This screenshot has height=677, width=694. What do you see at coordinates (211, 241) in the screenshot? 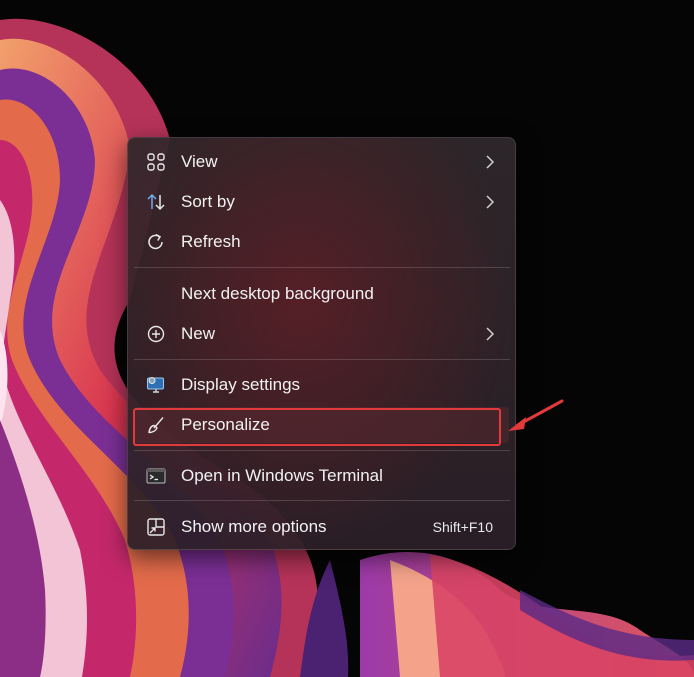
I see `menu-item-label: Refresh` at bounding box center [211, 241].